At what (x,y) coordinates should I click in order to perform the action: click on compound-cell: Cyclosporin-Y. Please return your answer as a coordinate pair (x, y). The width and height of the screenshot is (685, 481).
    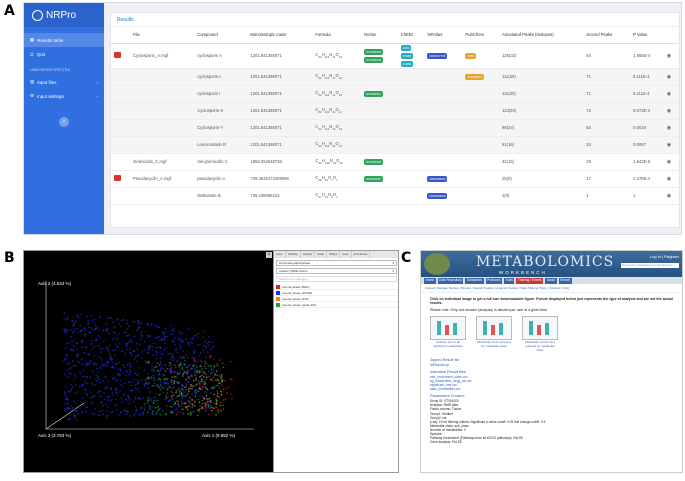
    Looking at the image, I should click on (221, 128).